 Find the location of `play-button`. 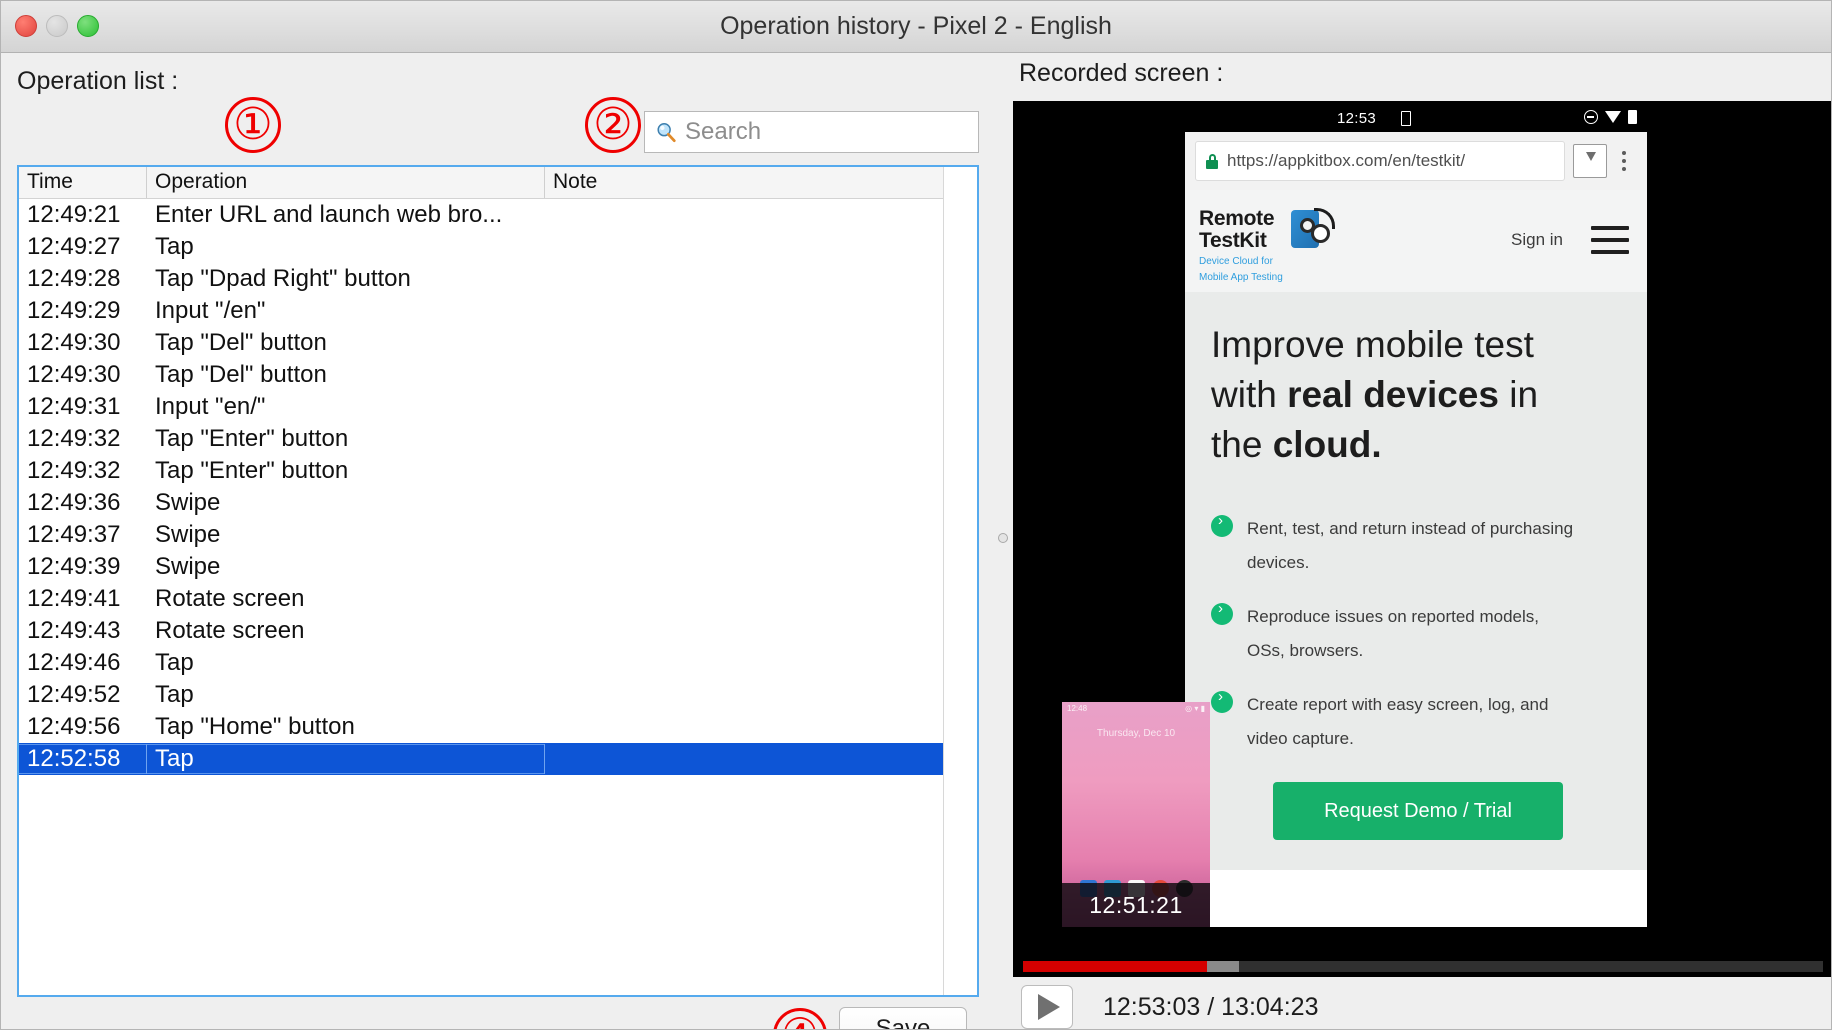

play-button is located at coordinates (1047, 1007).